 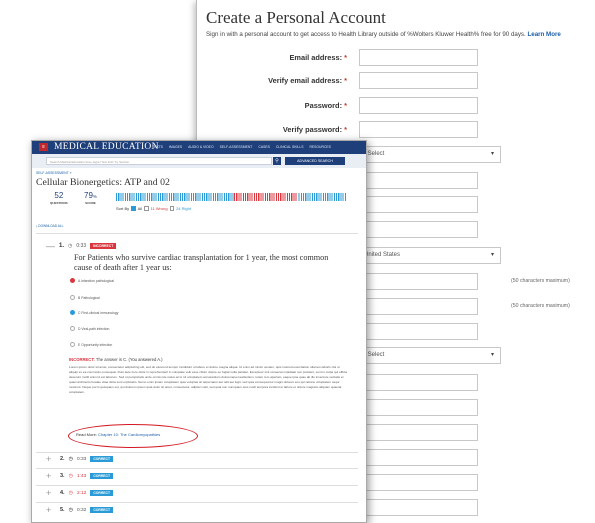 I want to click on score-progress-bar, so click(x=231, y=197).